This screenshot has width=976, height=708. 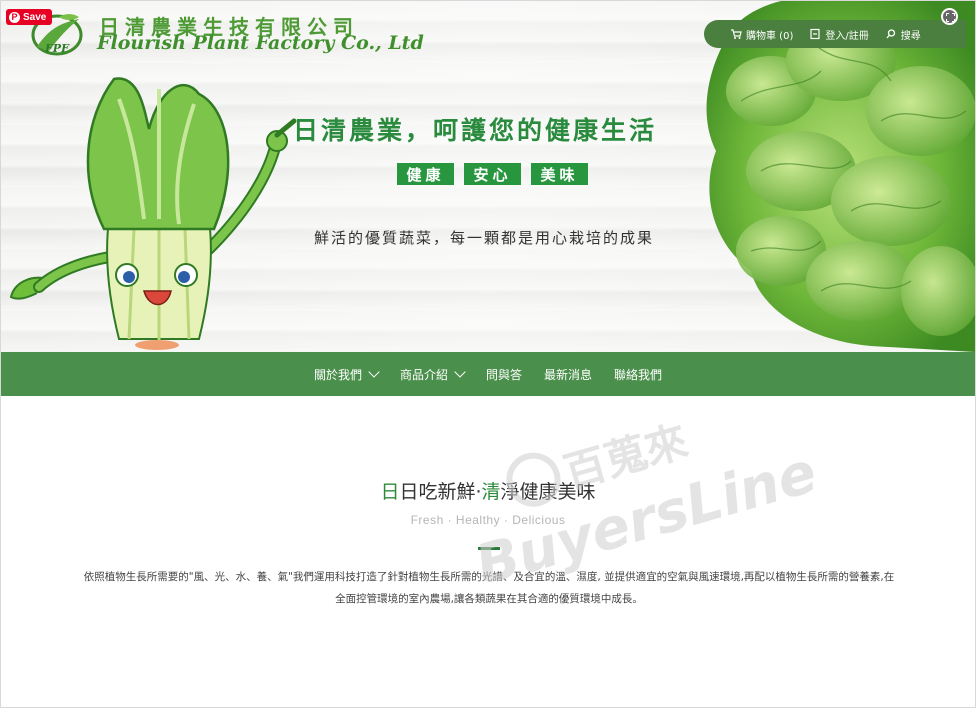 What do you see at coordinates (770, 36) in the screenshot?
I see `cart-label: 購物車 (0)` at bounding box center [770, 36].